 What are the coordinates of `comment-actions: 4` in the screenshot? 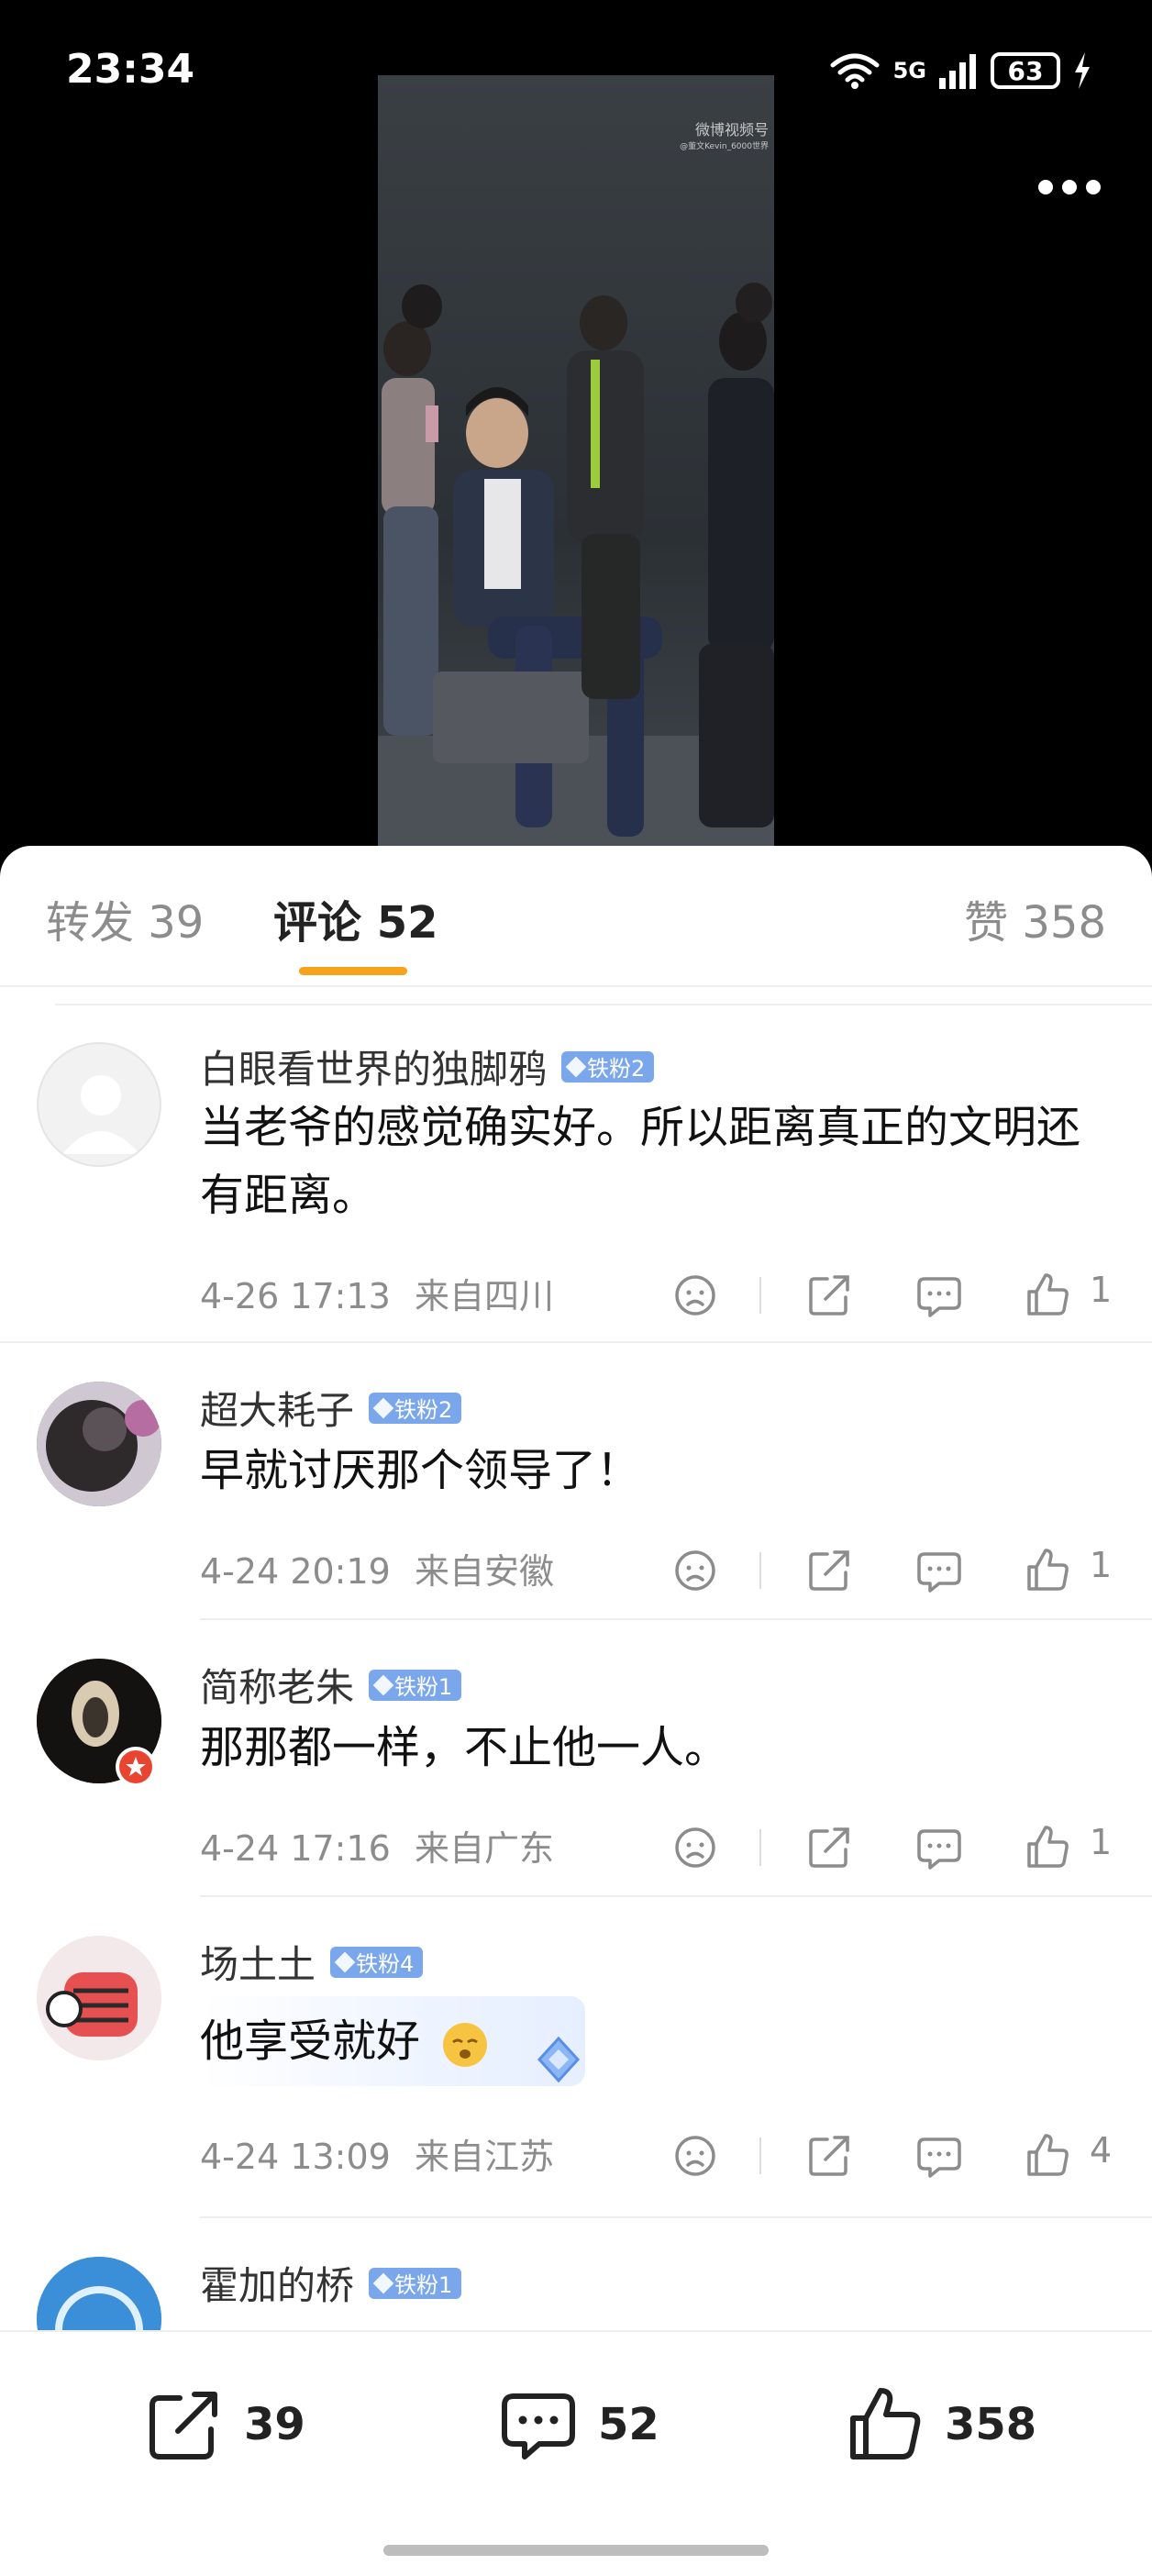 It's located at (890, 2155).